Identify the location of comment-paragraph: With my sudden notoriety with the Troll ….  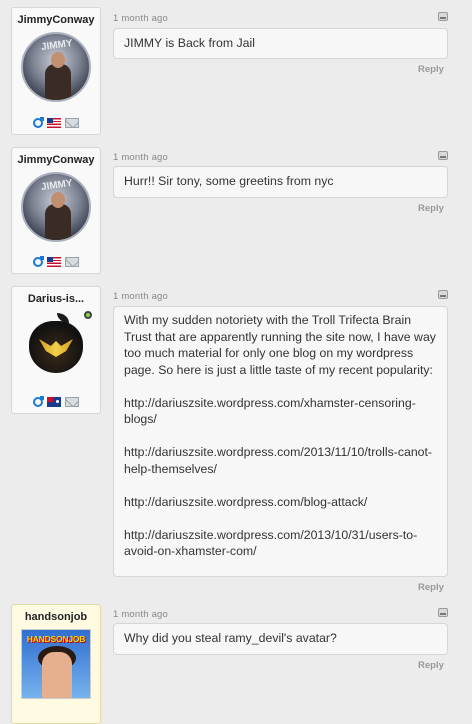
(280, 345).